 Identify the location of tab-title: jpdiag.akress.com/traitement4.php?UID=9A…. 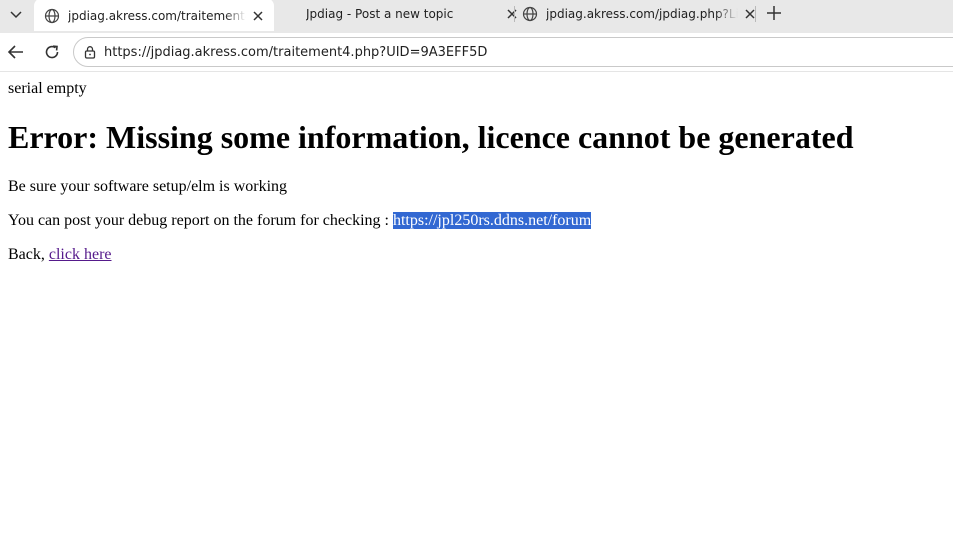
(157, 15).